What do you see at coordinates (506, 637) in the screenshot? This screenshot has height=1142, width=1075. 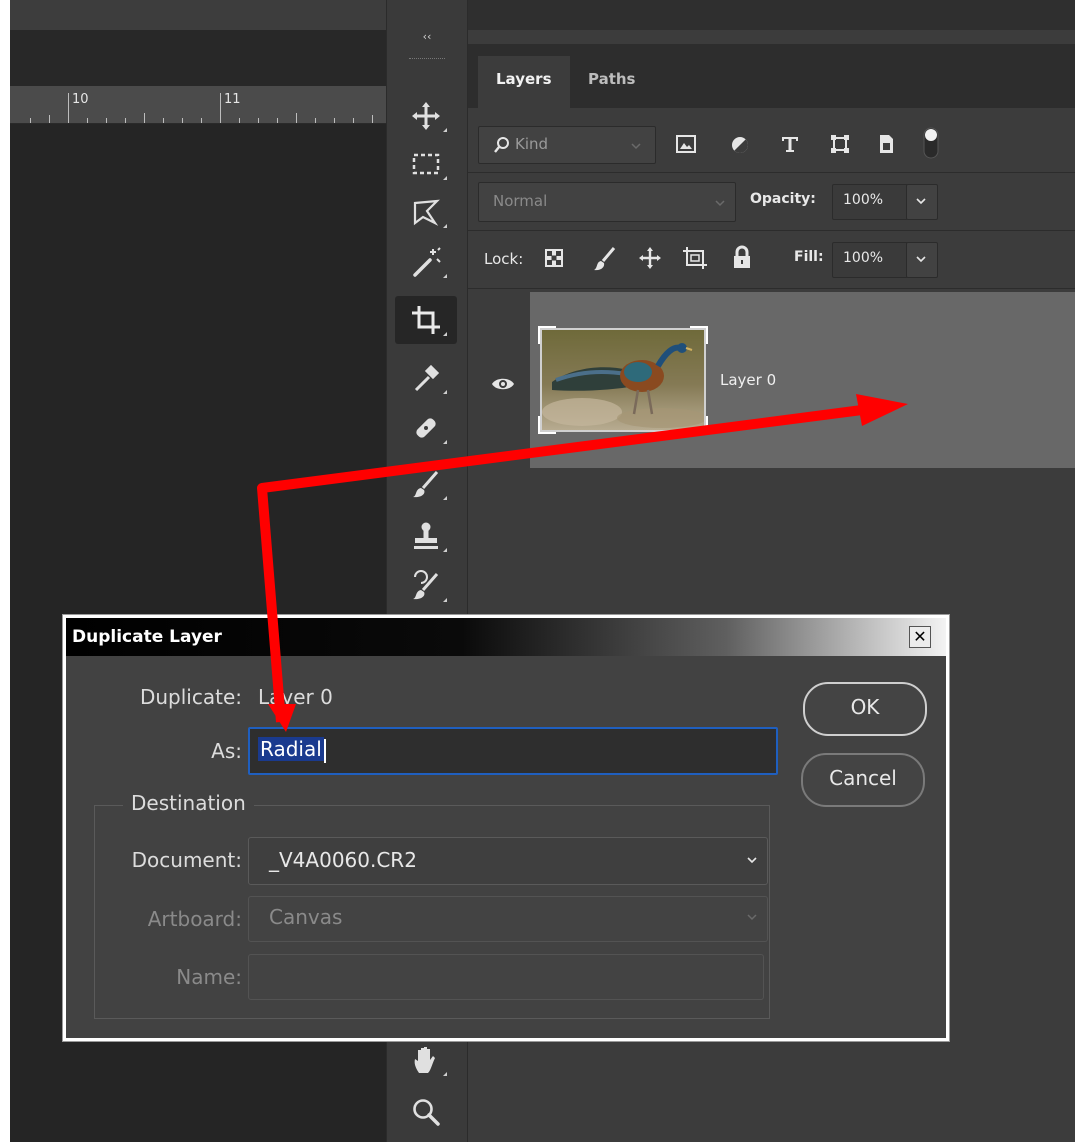 I see `dialog-title-bar: Duplicate Layer ✕` at bounding box center [506, 637].